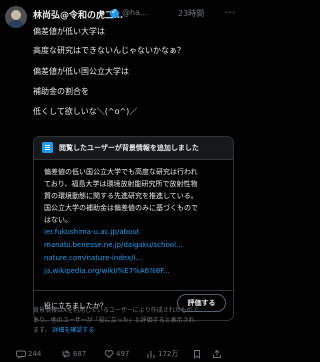  What do you see at coordinates (133, 290) in the screenshot?
I see `note-divider` at bounding box center [133, 290].